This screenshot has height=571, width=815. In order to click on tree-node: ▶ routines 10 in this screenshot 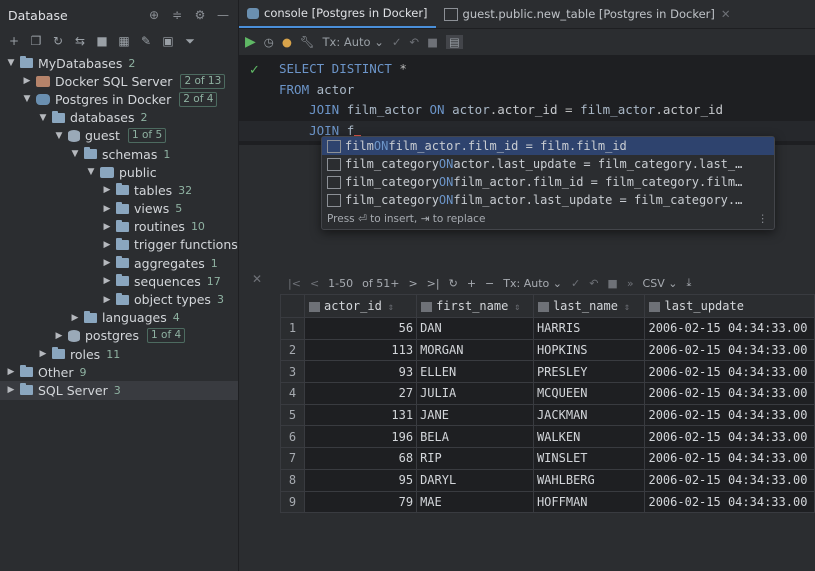, I will do `click(119, 227)`.